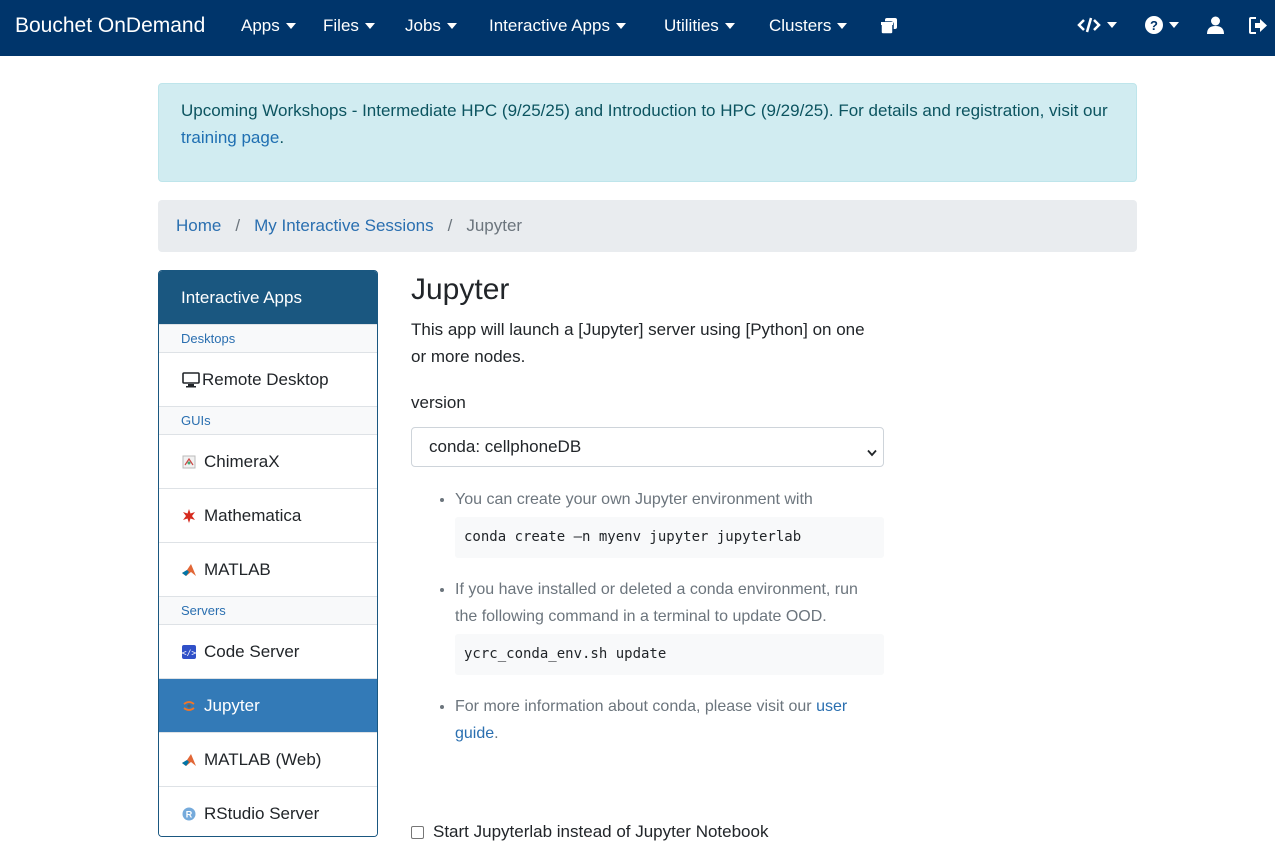  What do you see at coordinates (232, 705) in the screenshot?
I see `sidebar-item-label: Jupyter` at bounding box center [232, 705].